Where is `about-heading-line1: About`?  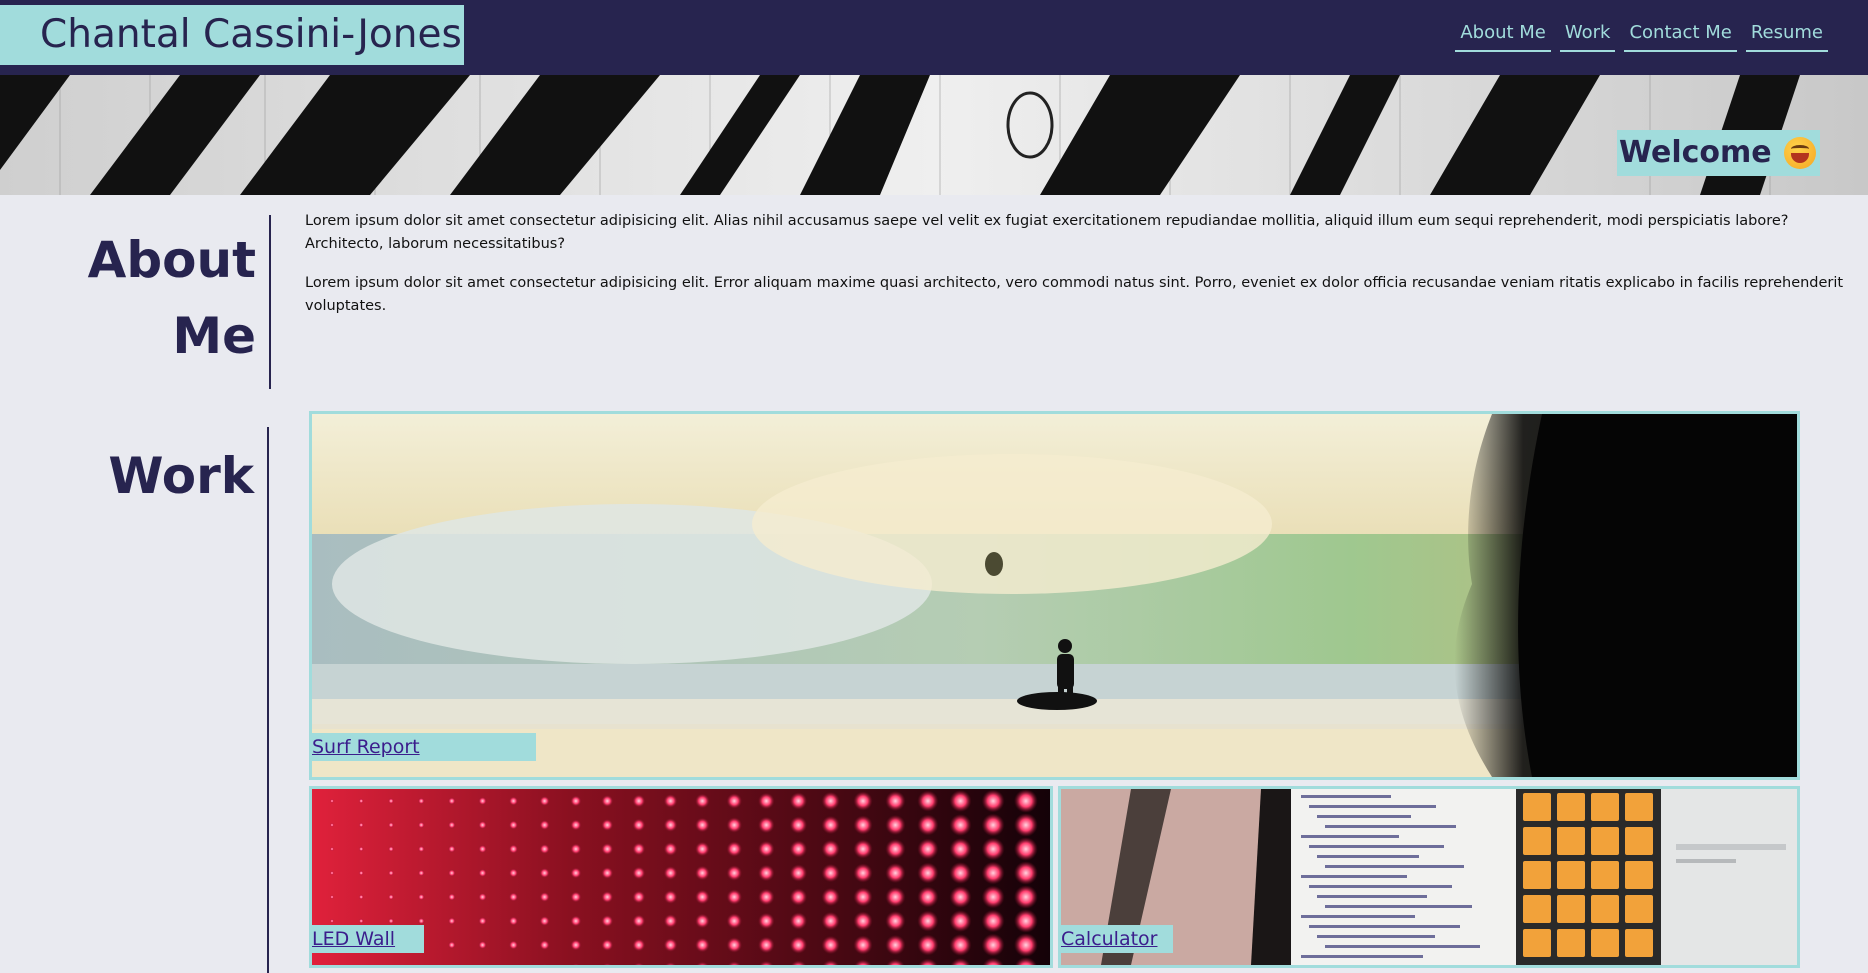 about-heading-line1: About is located at coordinates (171, 260).